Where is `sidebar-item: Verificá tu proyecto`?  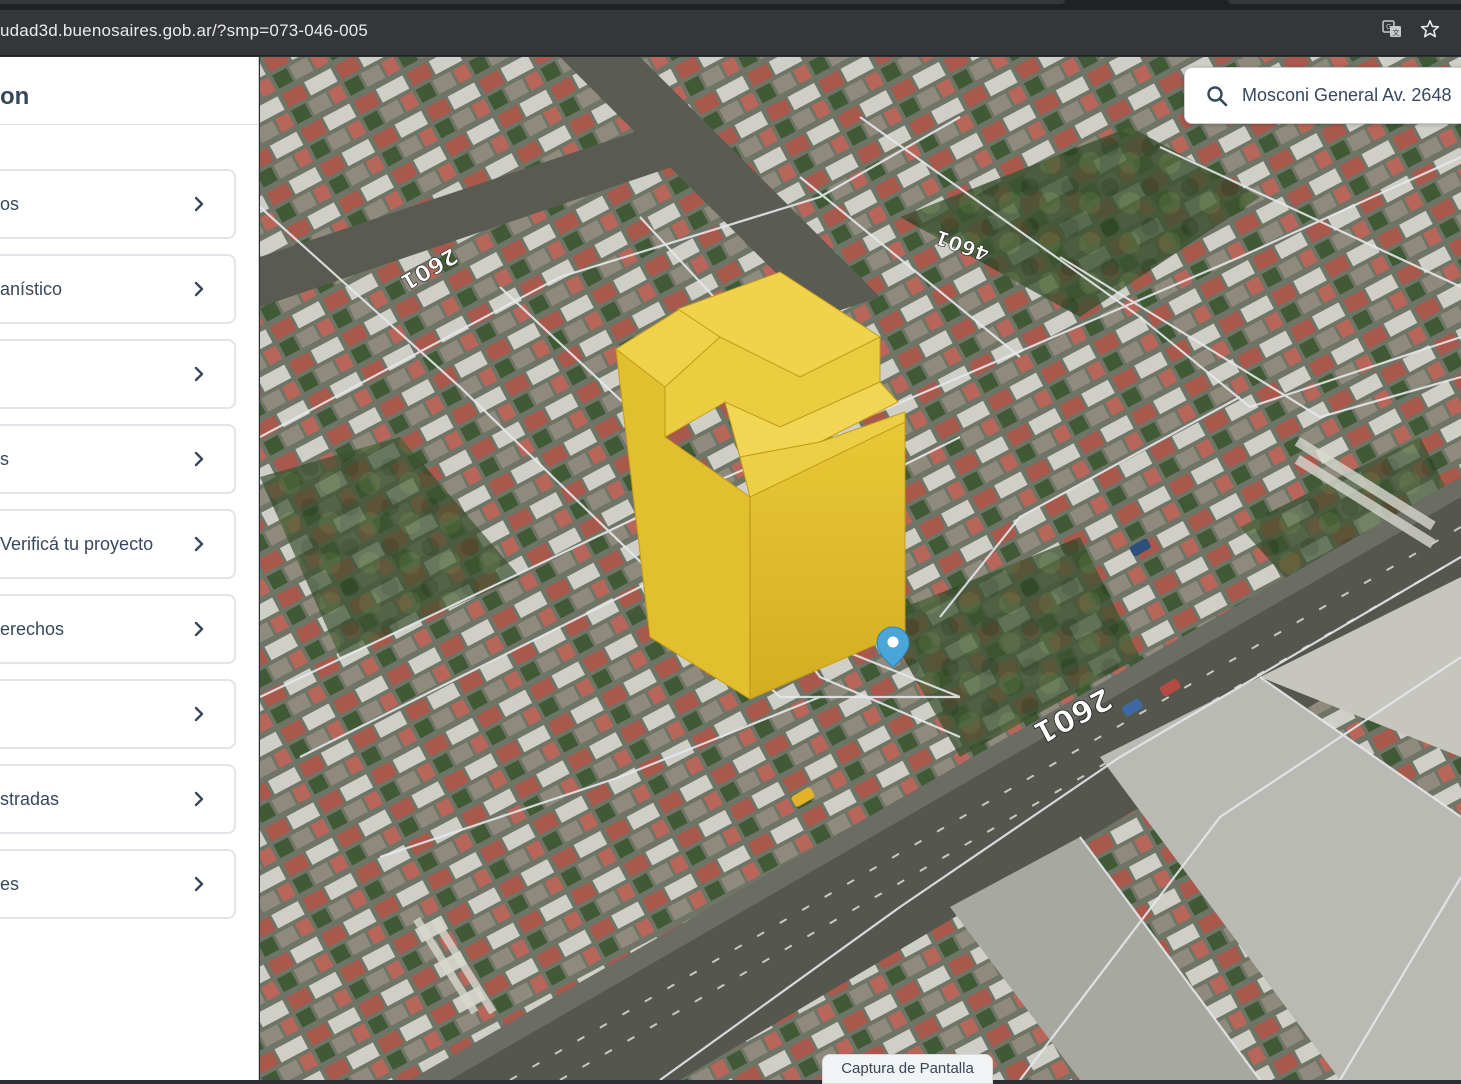 sidebar-item: Verificá tu proyecto is located at coordinates (118, 544).